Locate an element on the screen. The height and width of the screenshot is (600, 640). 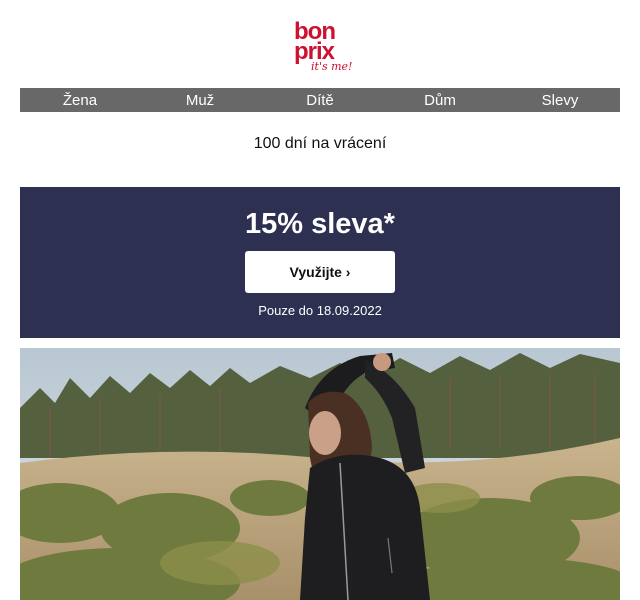
logo-wordmark: bon prix is located at coordinates (324, 42).